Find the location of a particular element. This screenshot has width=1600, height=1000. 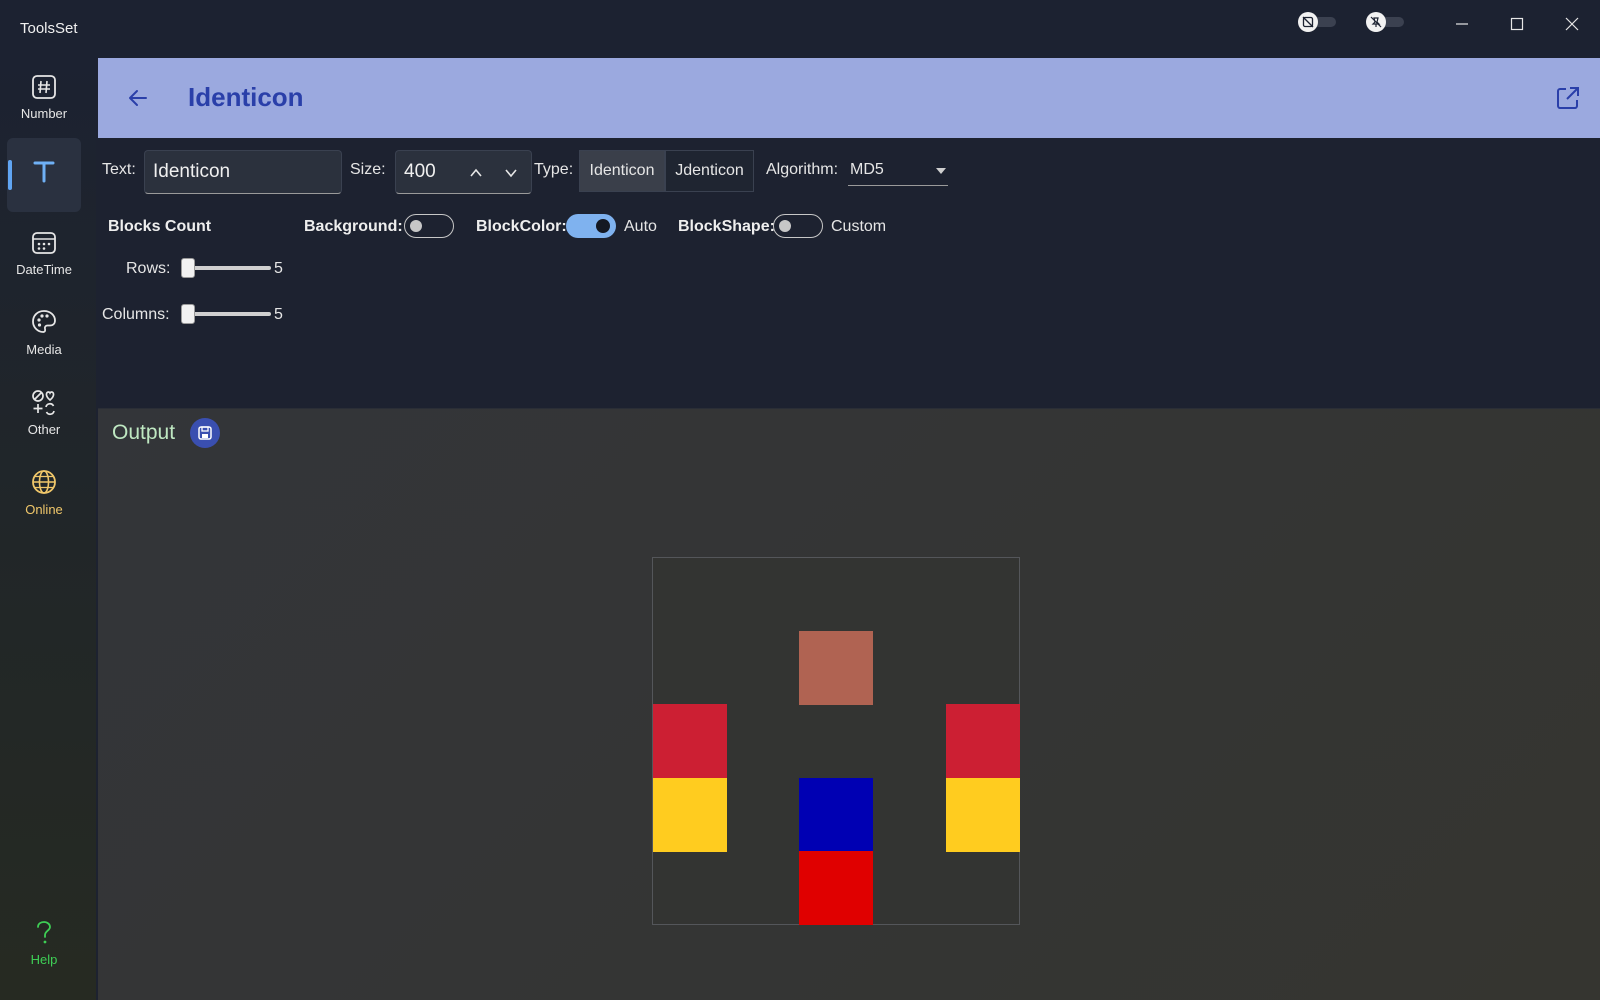

back-arrow-icon is located at coordinates (138, 98).